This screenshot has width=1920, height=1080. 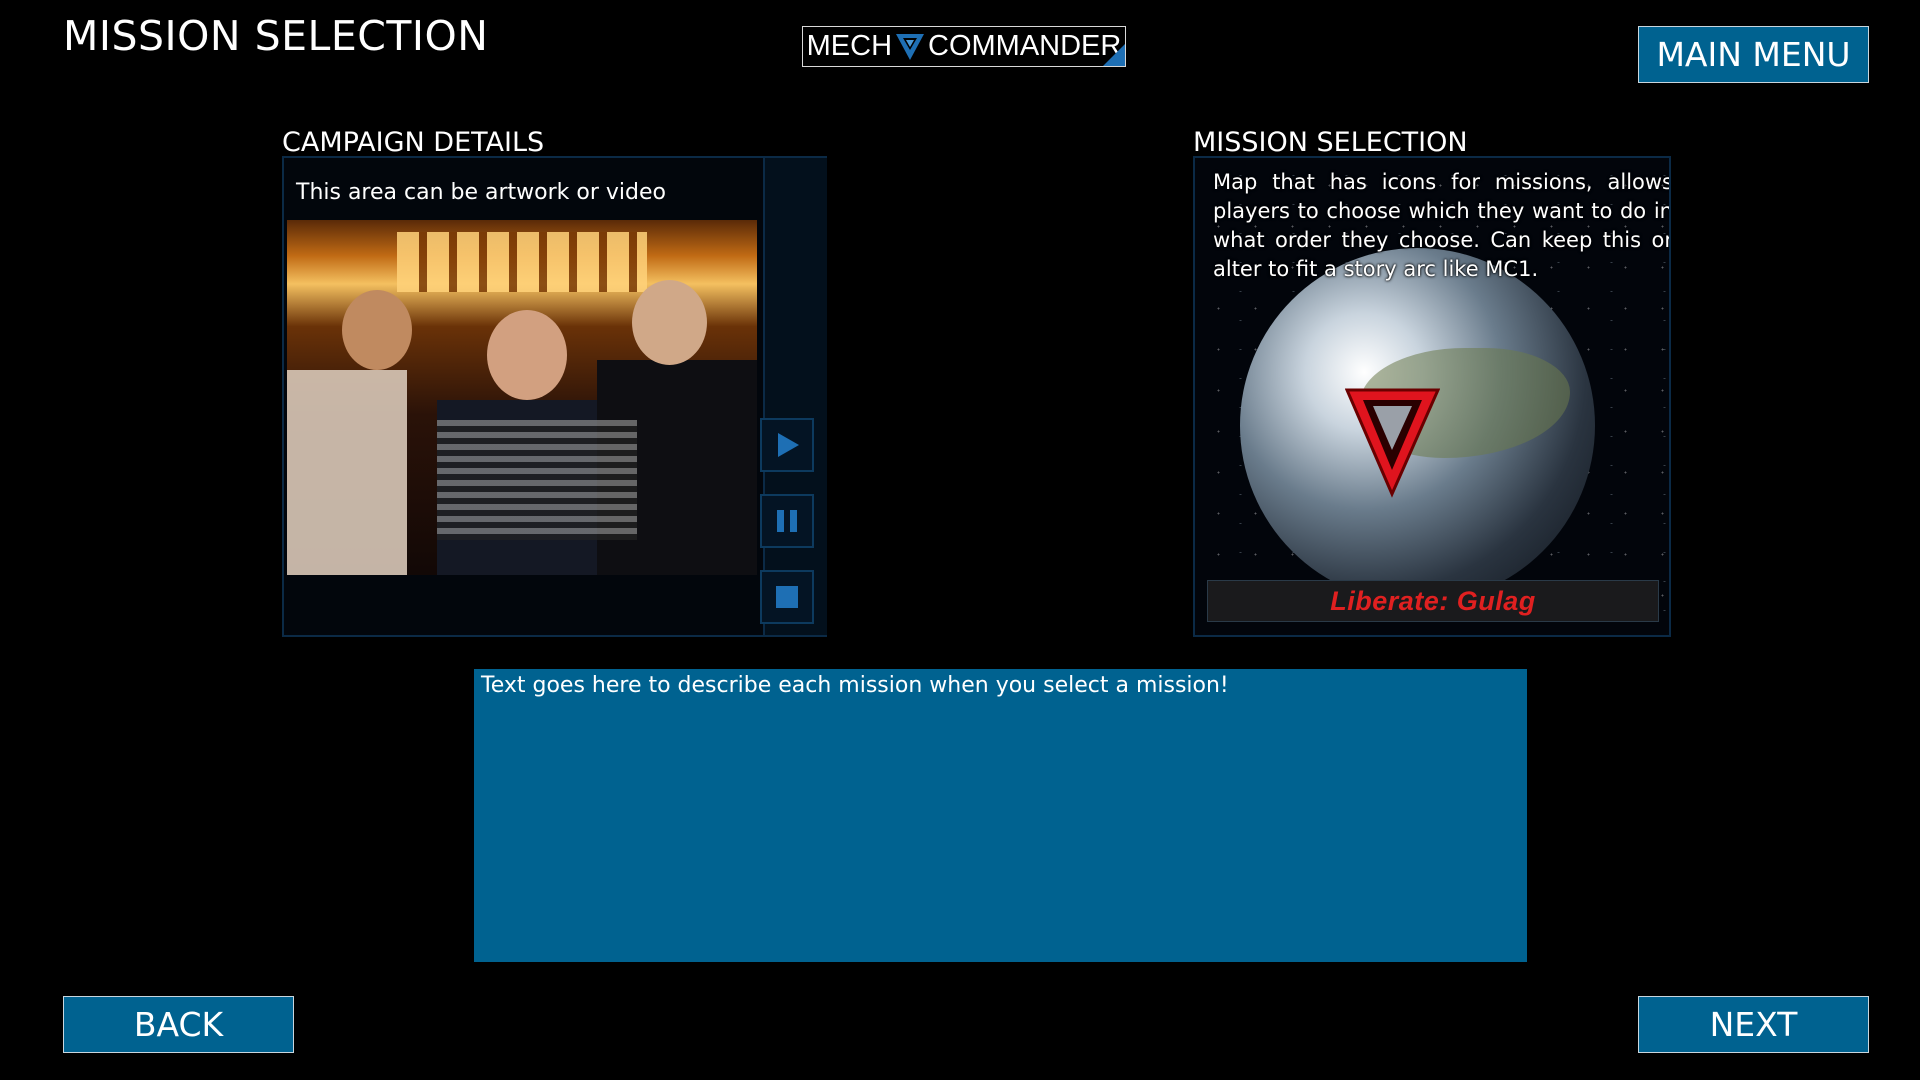 What do you see at coordinates (1114, 55) in the screenshot?
I see `logo-corner-accent` at bounding box center [1114, 55].